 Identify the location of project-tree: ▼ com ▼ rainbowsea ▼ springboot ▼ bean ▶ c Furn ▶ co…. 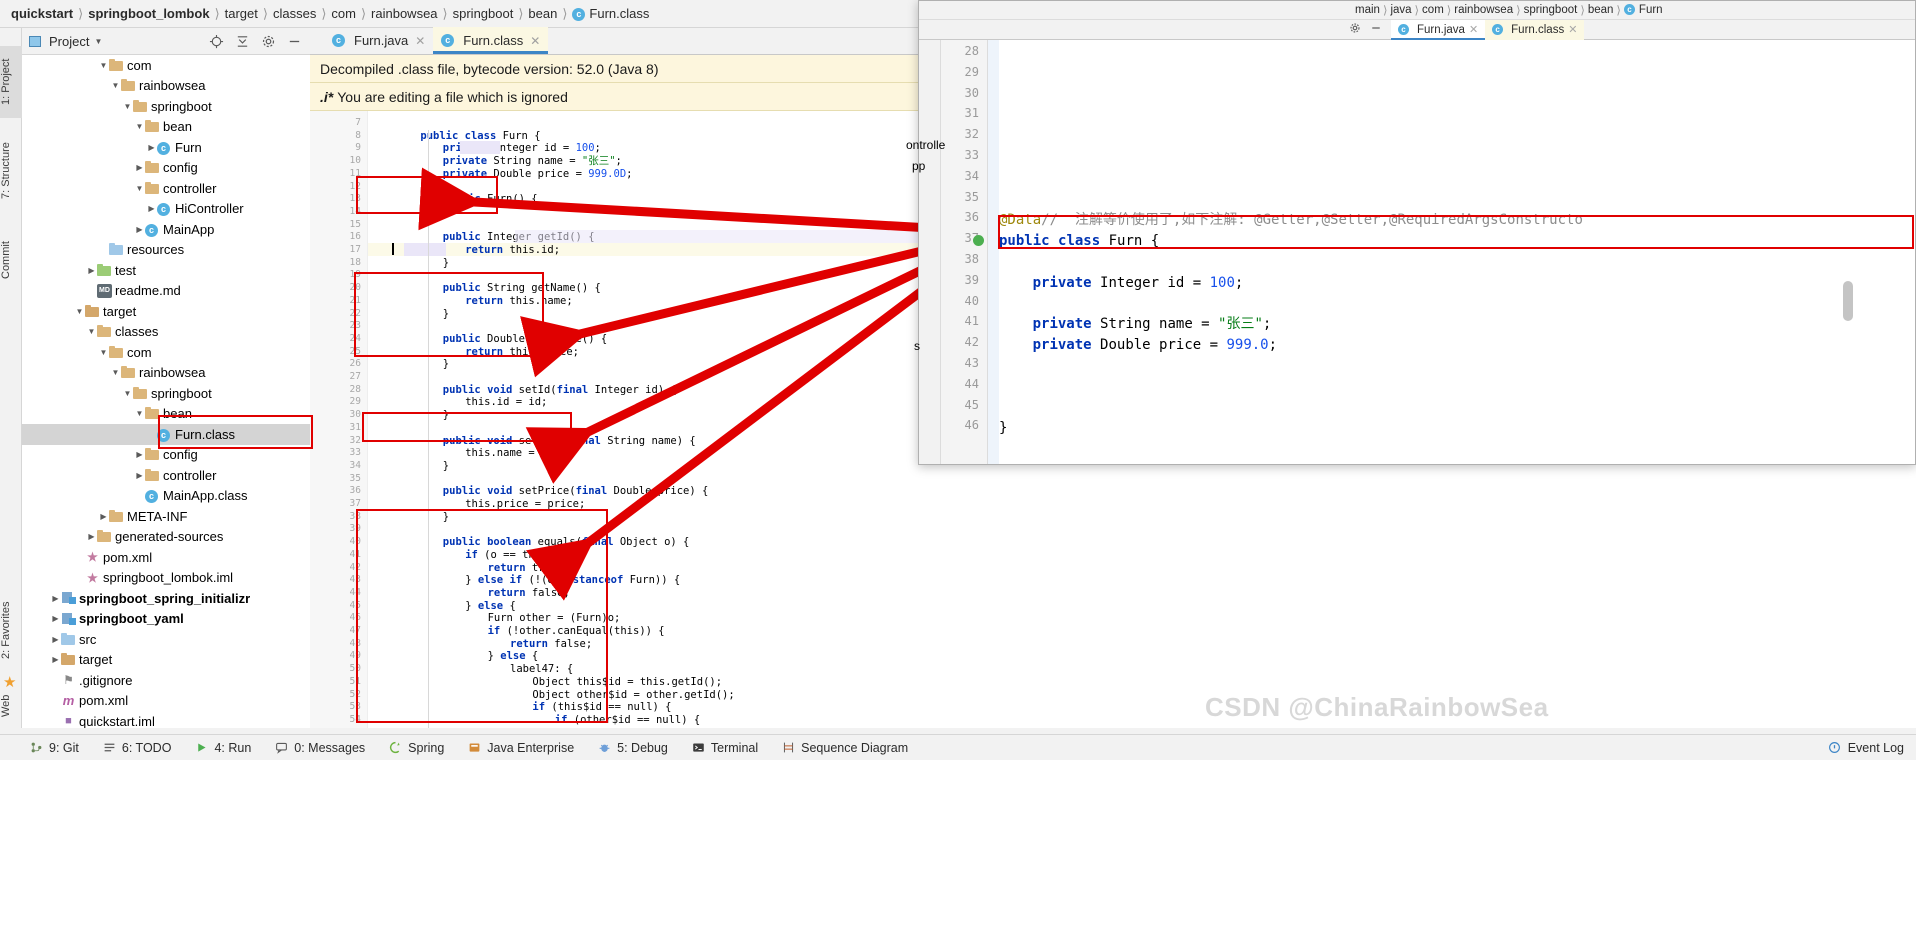
(166, 391).